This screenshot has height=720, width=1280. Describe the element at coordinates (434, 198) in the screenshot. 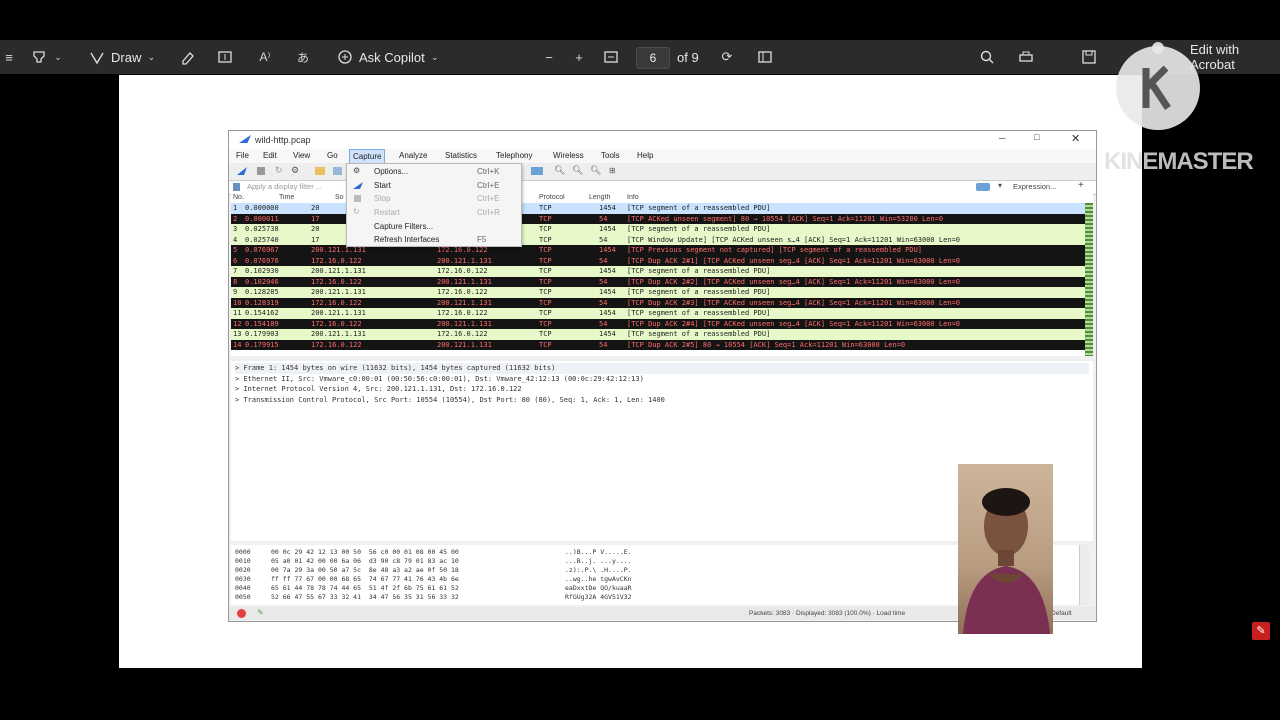

I see `menu-item-stop: Stop Ctrl+E` at that location.